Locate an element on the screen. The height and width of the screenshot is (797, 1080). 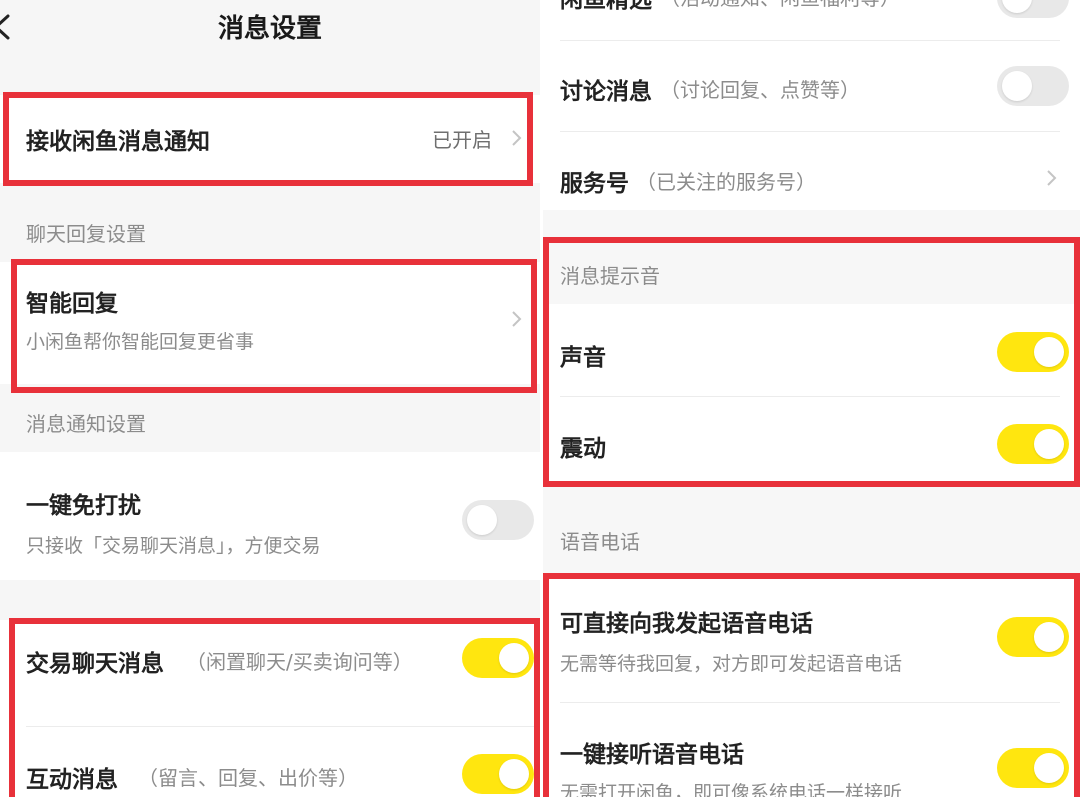
sound-group: 声音 震动 is located at coordinates (811, 393).